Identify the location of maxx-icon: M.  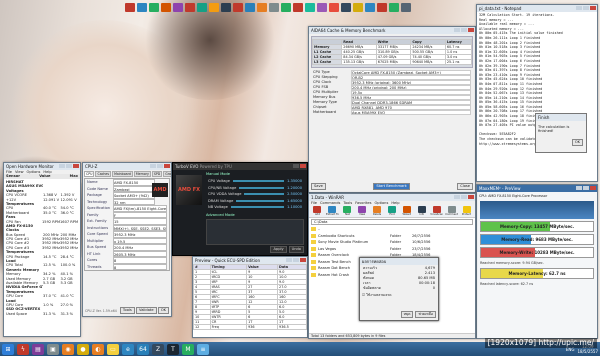
(188, 349).